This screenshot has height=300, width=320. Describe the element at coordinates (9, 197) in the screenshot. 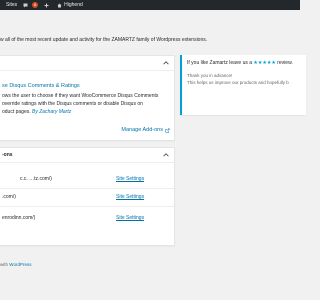

I see `site-url: .com/)` at that location.